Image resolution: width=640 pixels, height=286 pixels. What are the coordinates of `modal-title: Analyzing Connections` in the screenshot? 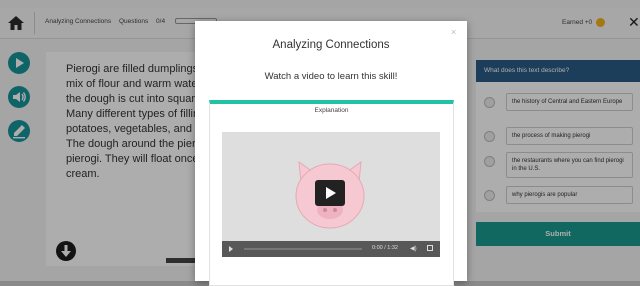 It's located at (331, 45).